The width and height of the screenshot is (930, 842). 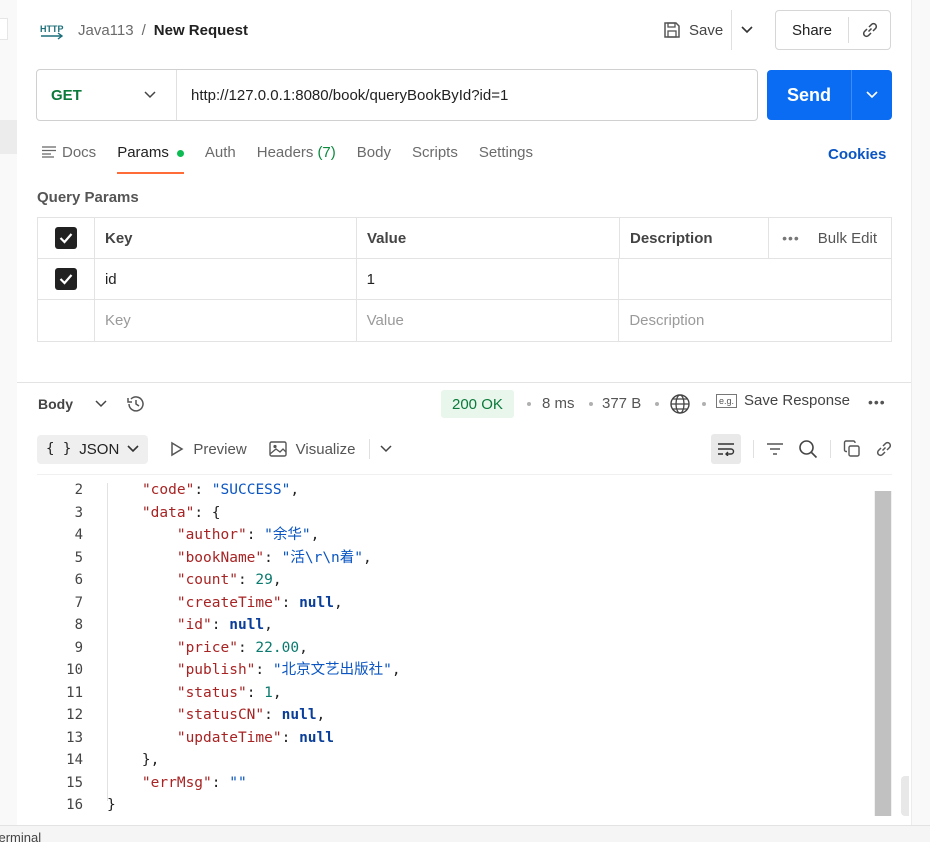 I want to click on svg-text: HTTP, so click(x=52, y=29).